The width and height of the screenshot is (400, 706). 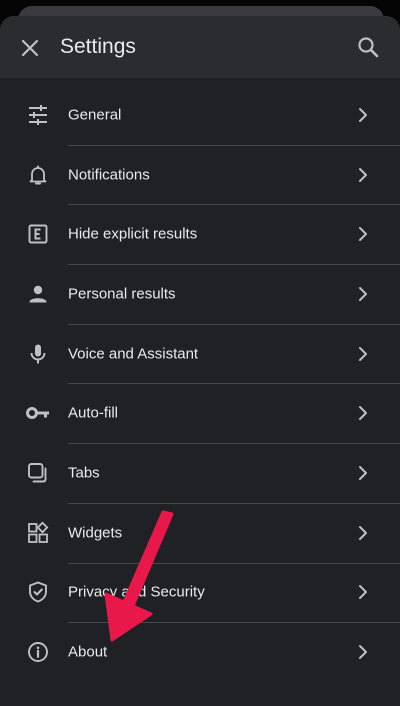 What do you see at coordinates (200, 174) in the screenshot?
I see `settings-item-notifications: Notifications` at bounding box center [200, 174].